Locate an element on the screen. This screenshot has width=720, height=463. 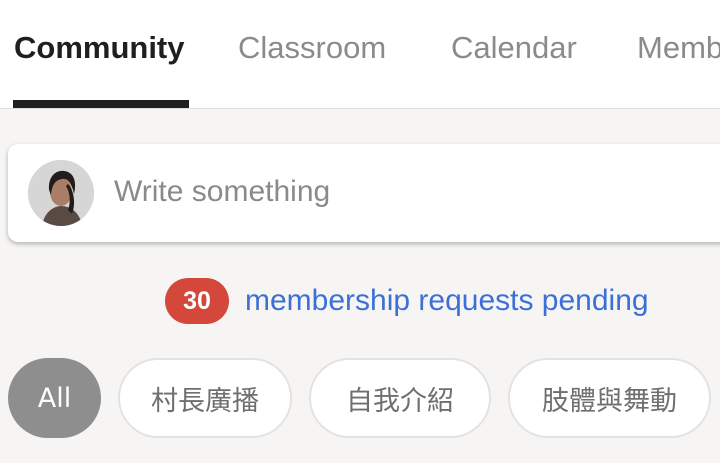
write-something-input: Write something is located at coordinates (222, 192).